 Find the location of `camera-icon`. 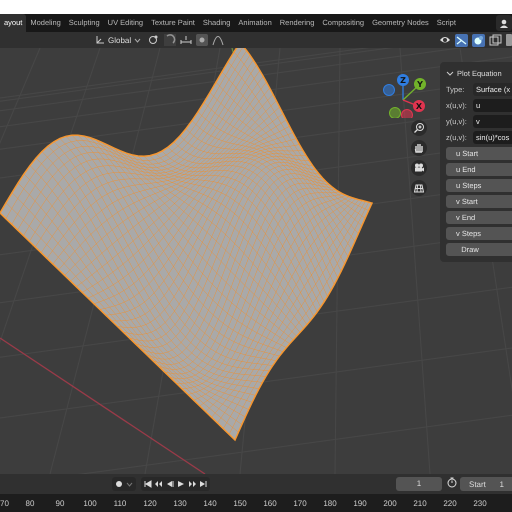

camera-icon is located at coordinates (419, 168).